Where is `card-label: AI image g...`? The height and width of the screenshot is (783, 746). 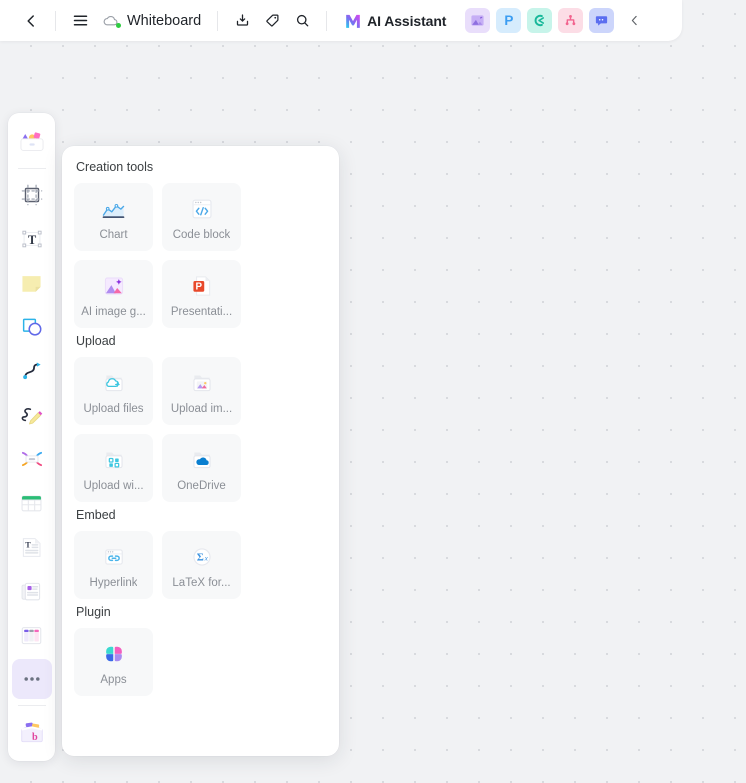 card-label: AI image g... is located at coordinates (113, 312).